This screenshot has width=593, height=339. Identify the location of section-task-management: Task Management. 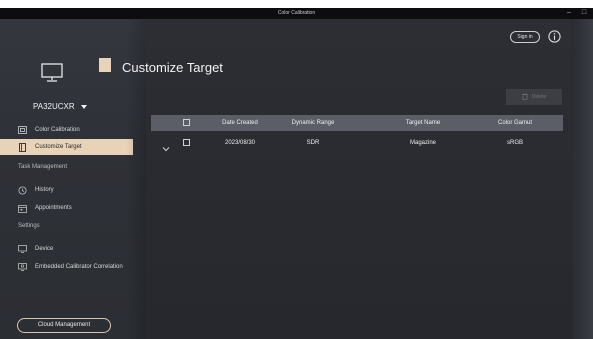
(43, 167).